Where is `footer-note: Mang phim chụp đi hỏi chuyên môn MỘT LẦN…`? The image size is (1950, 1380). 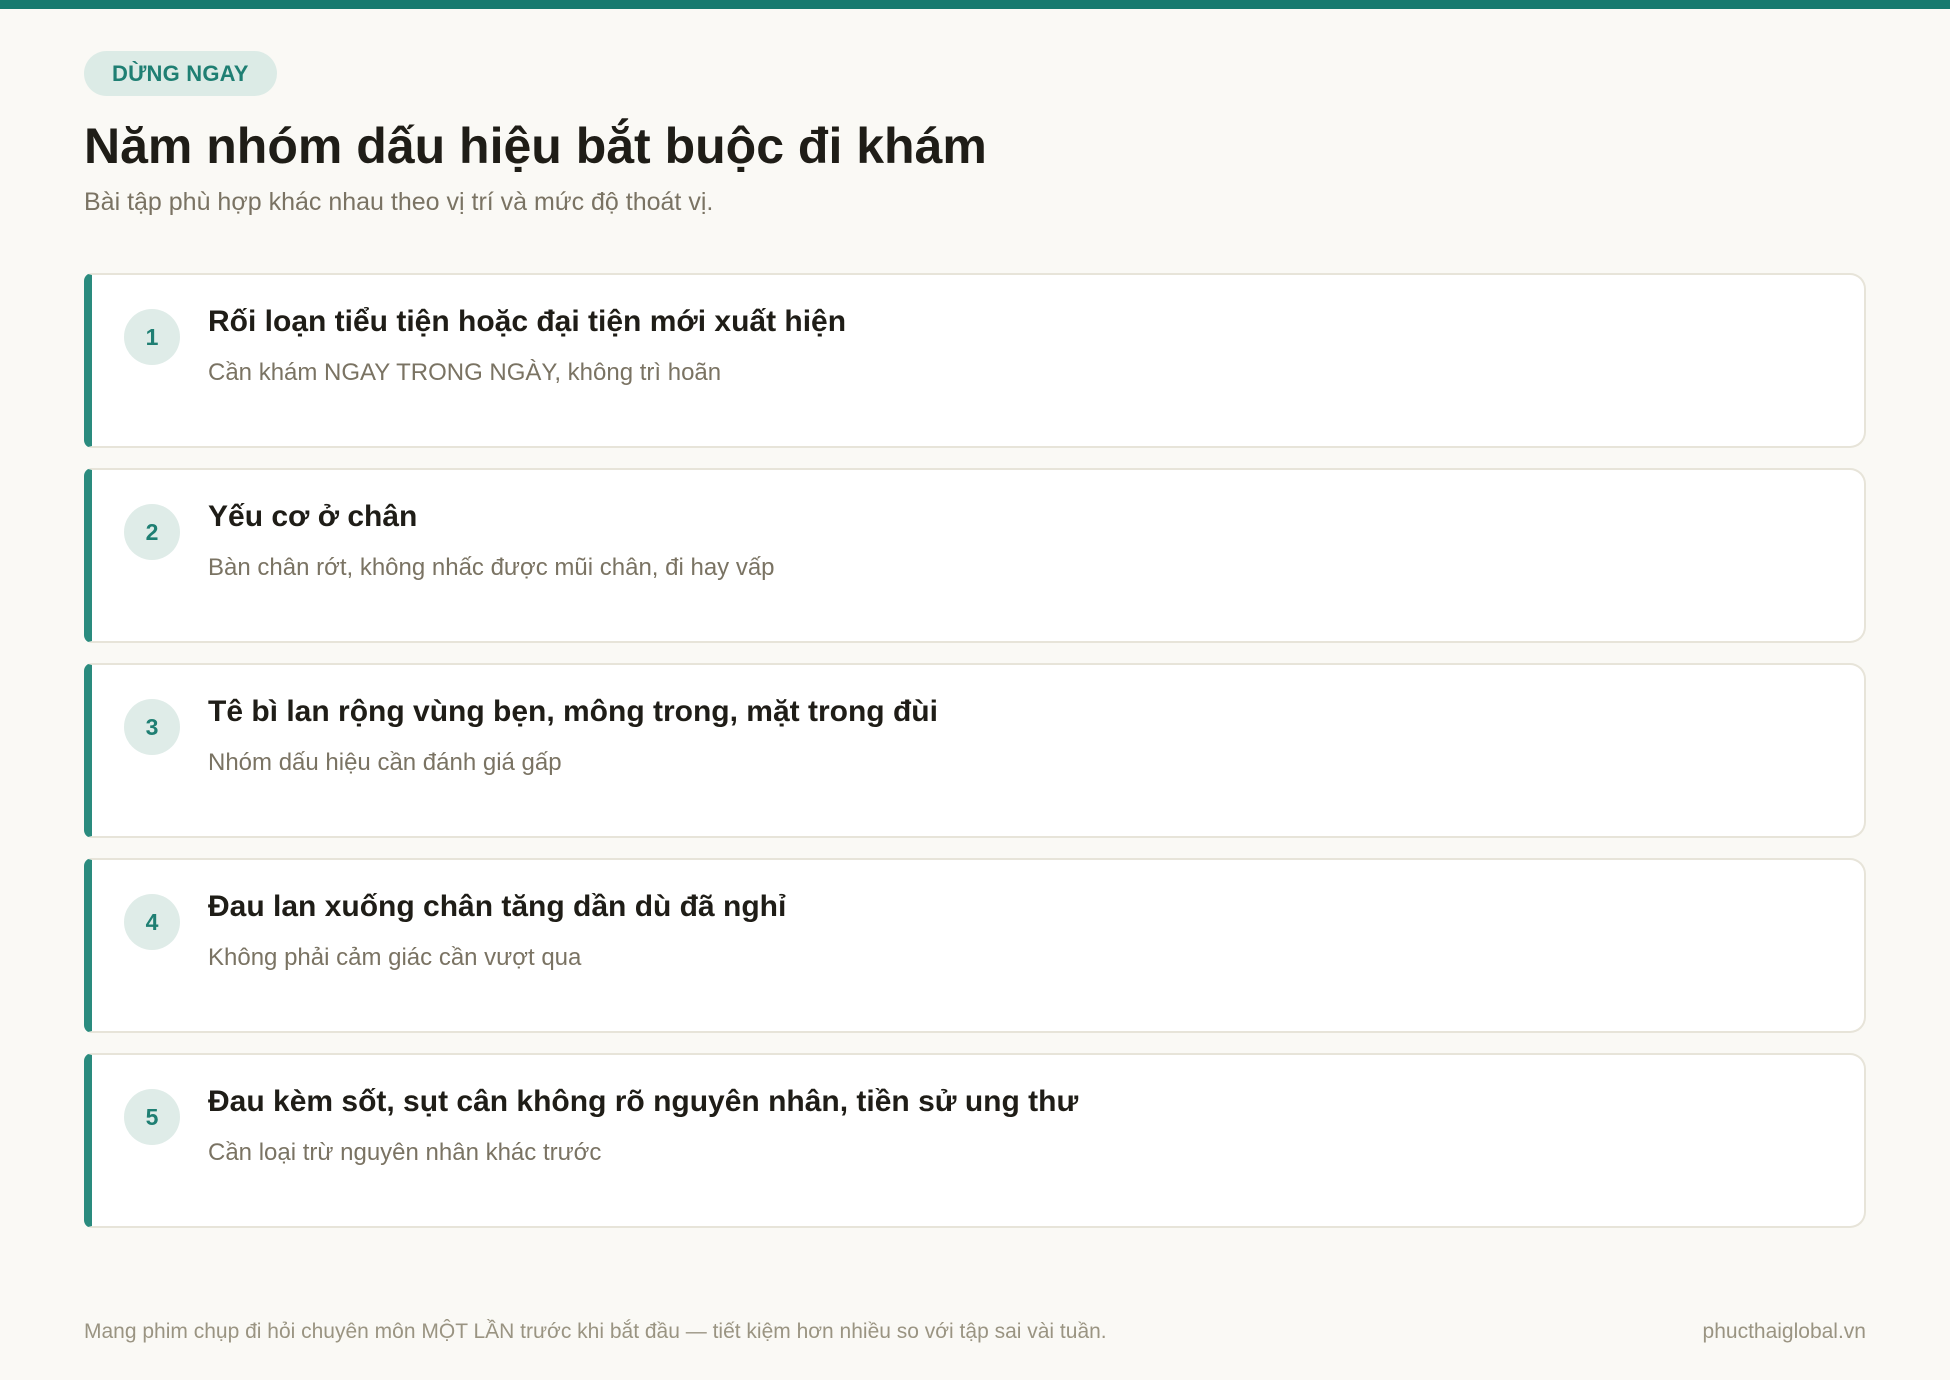 footer-note: Mang phim chụp đi hỏi chuyên môn MỘT LẦN… is located at coordinates (595, 1331).